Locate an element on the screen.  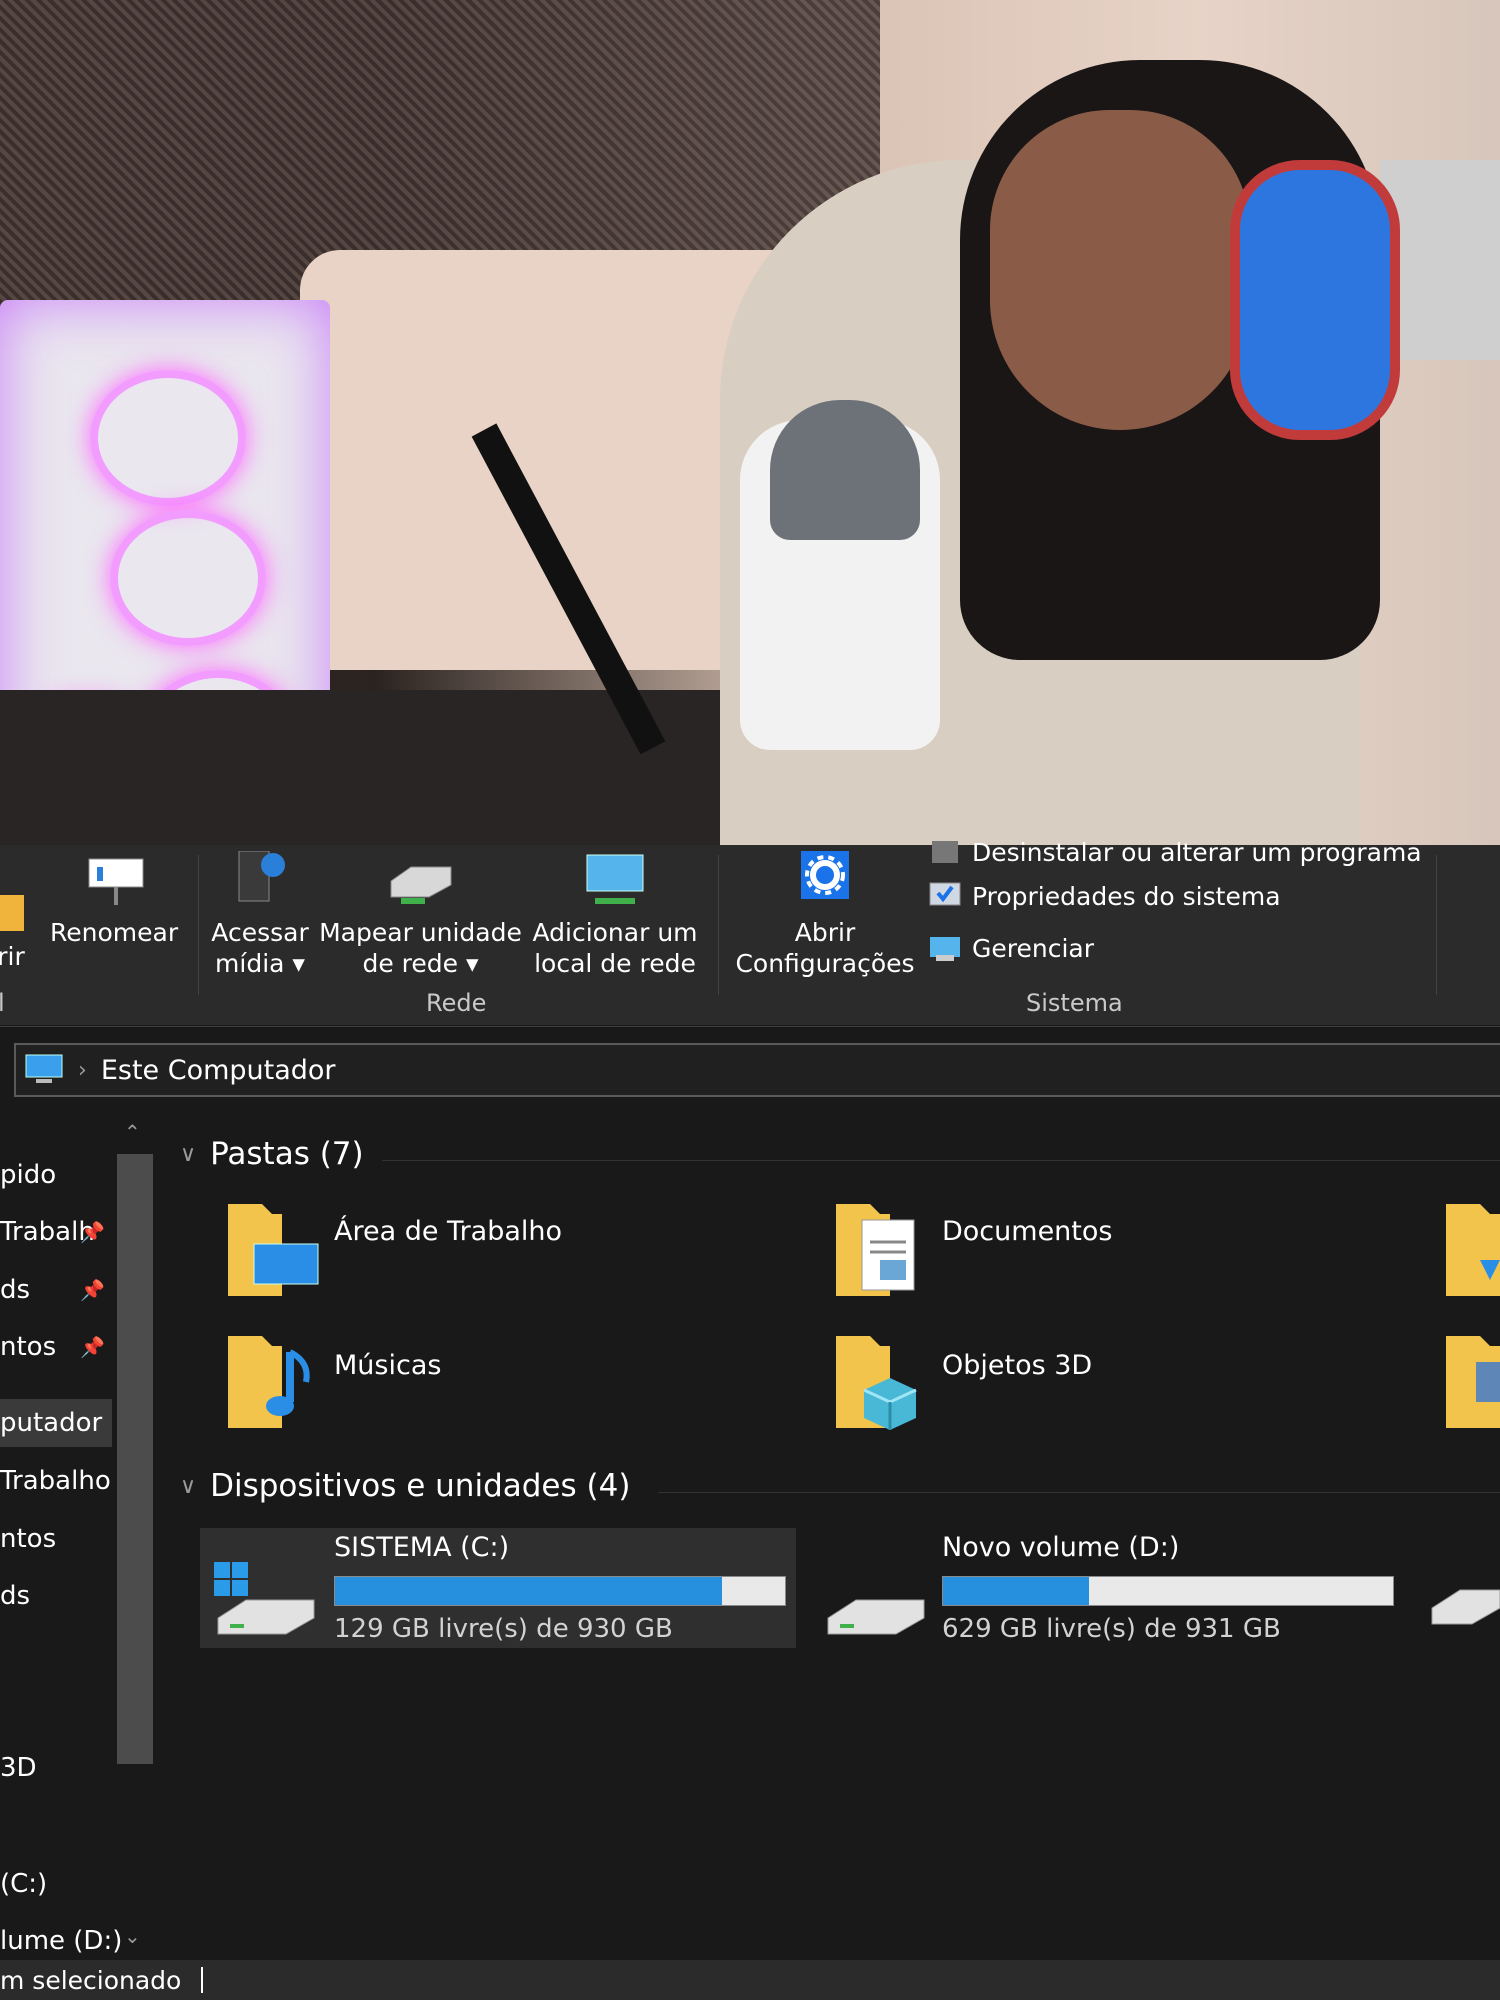
folder-label: Área de Trabalho is located at coordinates (448, 1231).